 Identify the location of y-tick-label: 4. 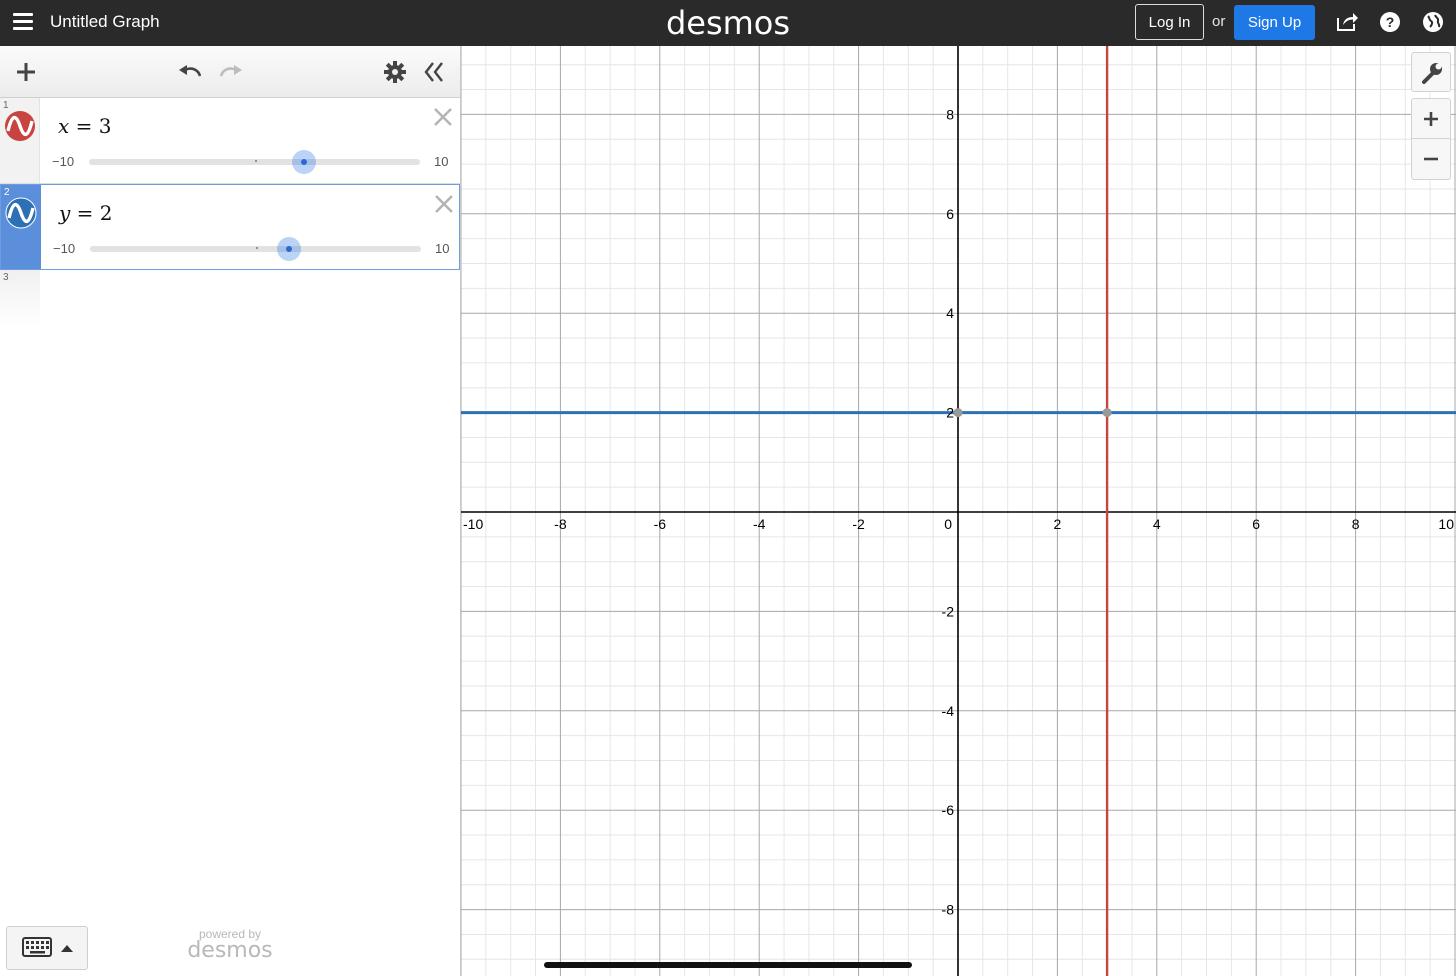
(950, 313).